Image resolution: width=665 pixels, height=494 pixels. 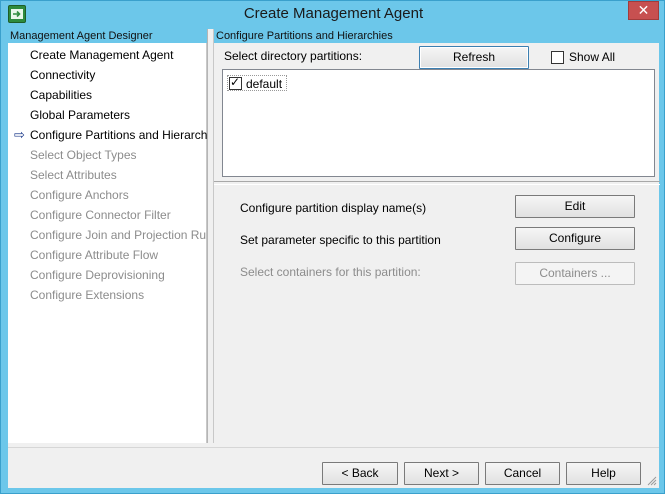 What do you see at coordinates (87, 295) in the screenshot?
I see `step-item-label: Configure Extensions` at bounding box center [87, 295].